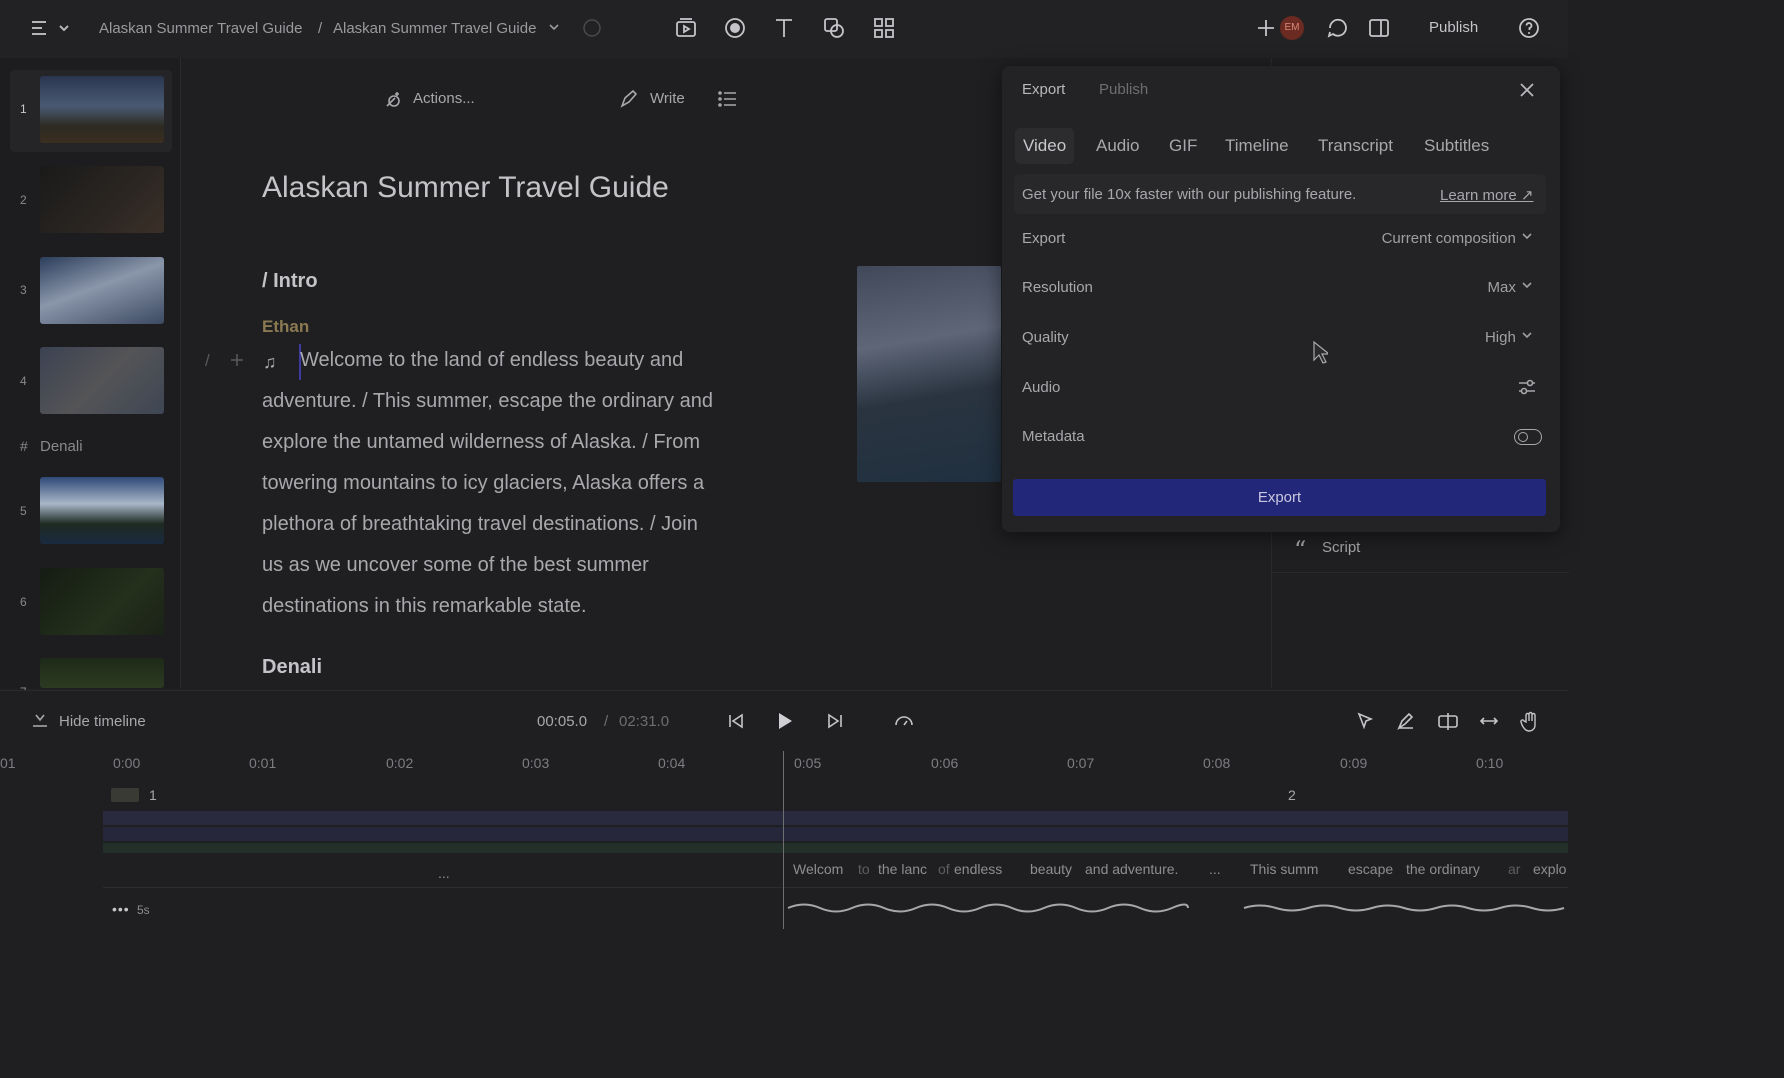  What do you see at coordinates (61, 446) in the screenshot?
I see `section-label-denali: Denali` at bounding box center [61, 446].